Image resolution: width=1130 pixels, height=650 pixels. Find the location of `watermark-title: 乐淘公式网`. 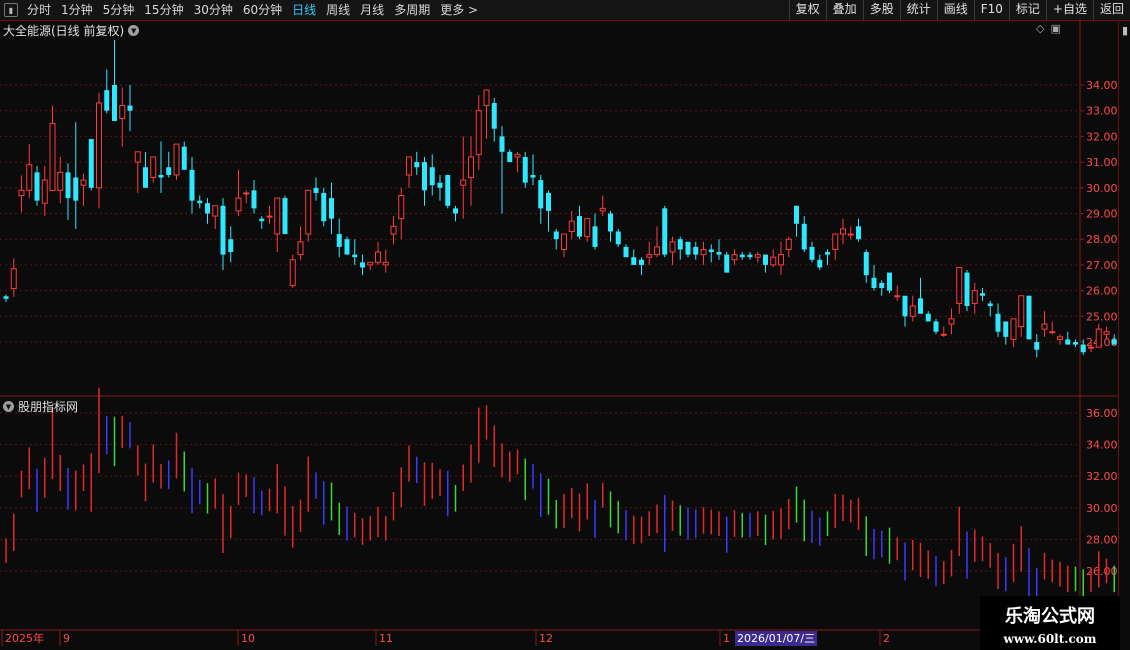

watermark-title: 乐淘公式网 is located at coordinates (1050, 616).